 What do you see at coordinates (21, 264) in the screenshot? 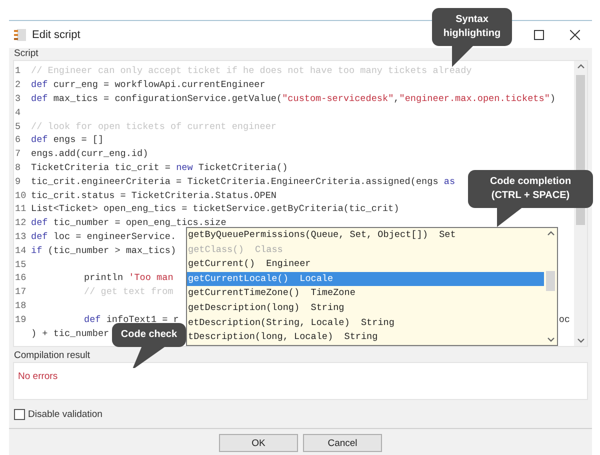
I see `line-number: 15` at bounding box center [21, 264].